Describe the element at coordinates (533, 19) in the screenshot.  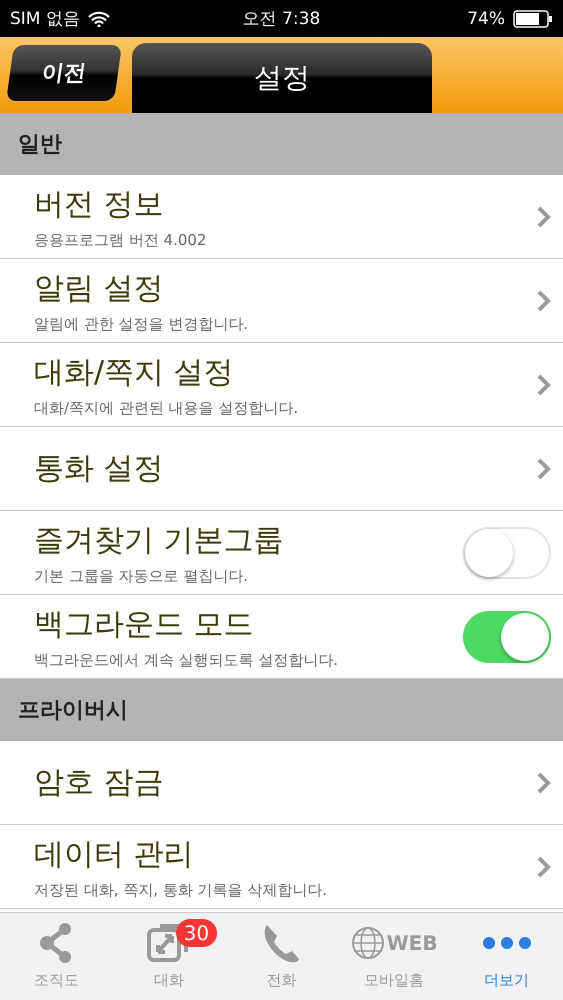
I see `battery-icon` at that location.